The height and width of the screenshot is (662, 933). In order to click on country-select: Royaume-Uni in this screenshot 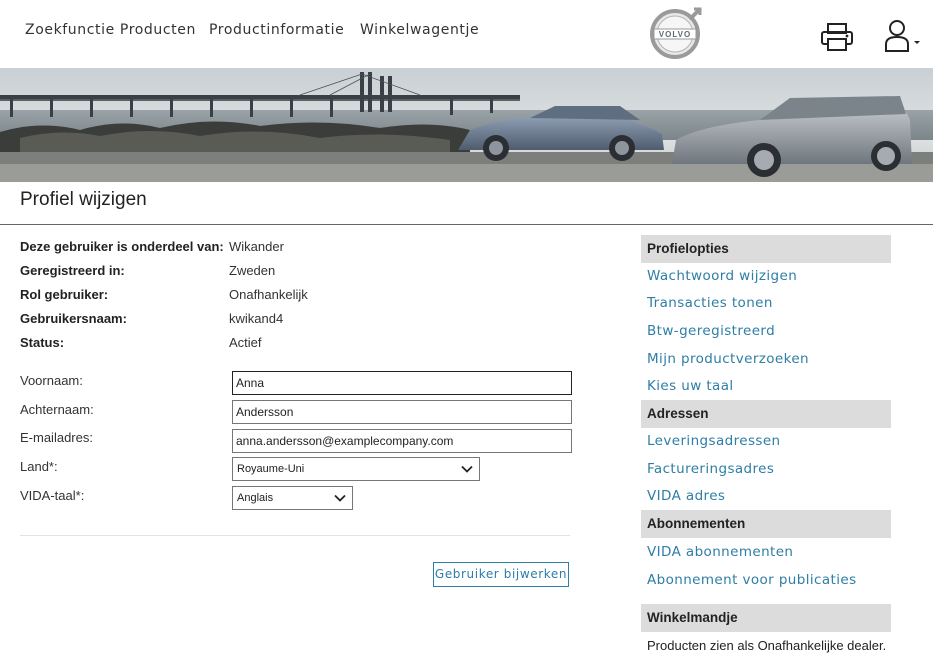, I will do `click(356, 469)`.